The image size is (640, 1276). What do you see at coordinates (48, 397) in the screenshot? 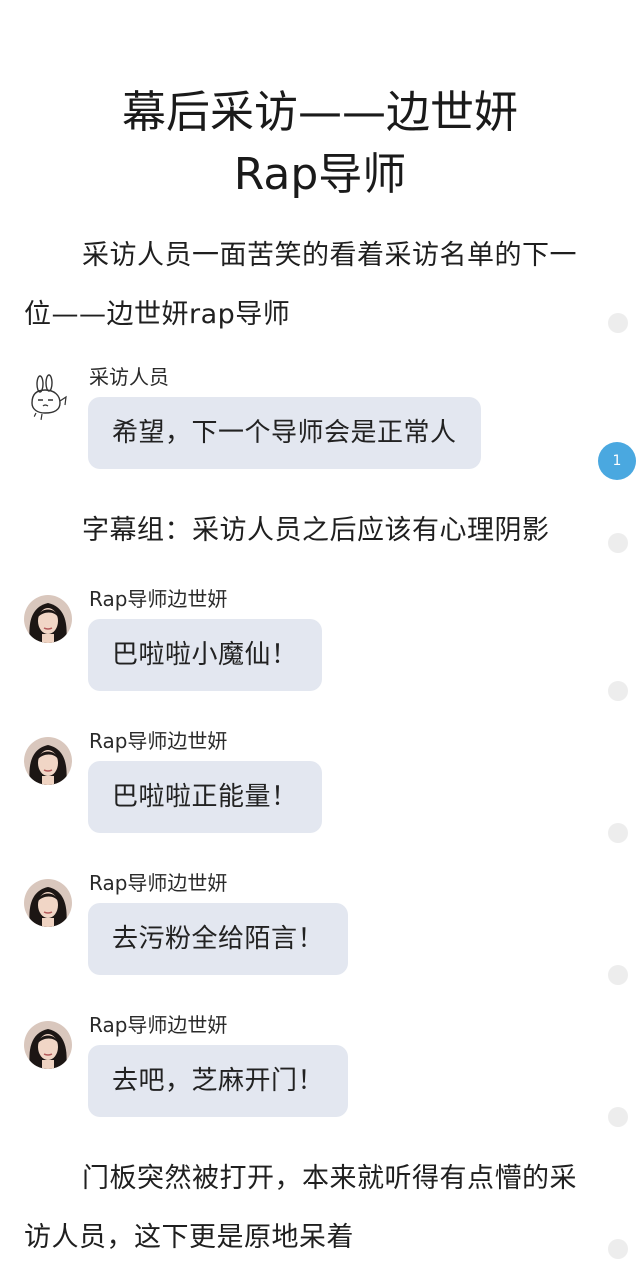
I see `rabbit-sketch-avatar` at bounding box center [48, 397].